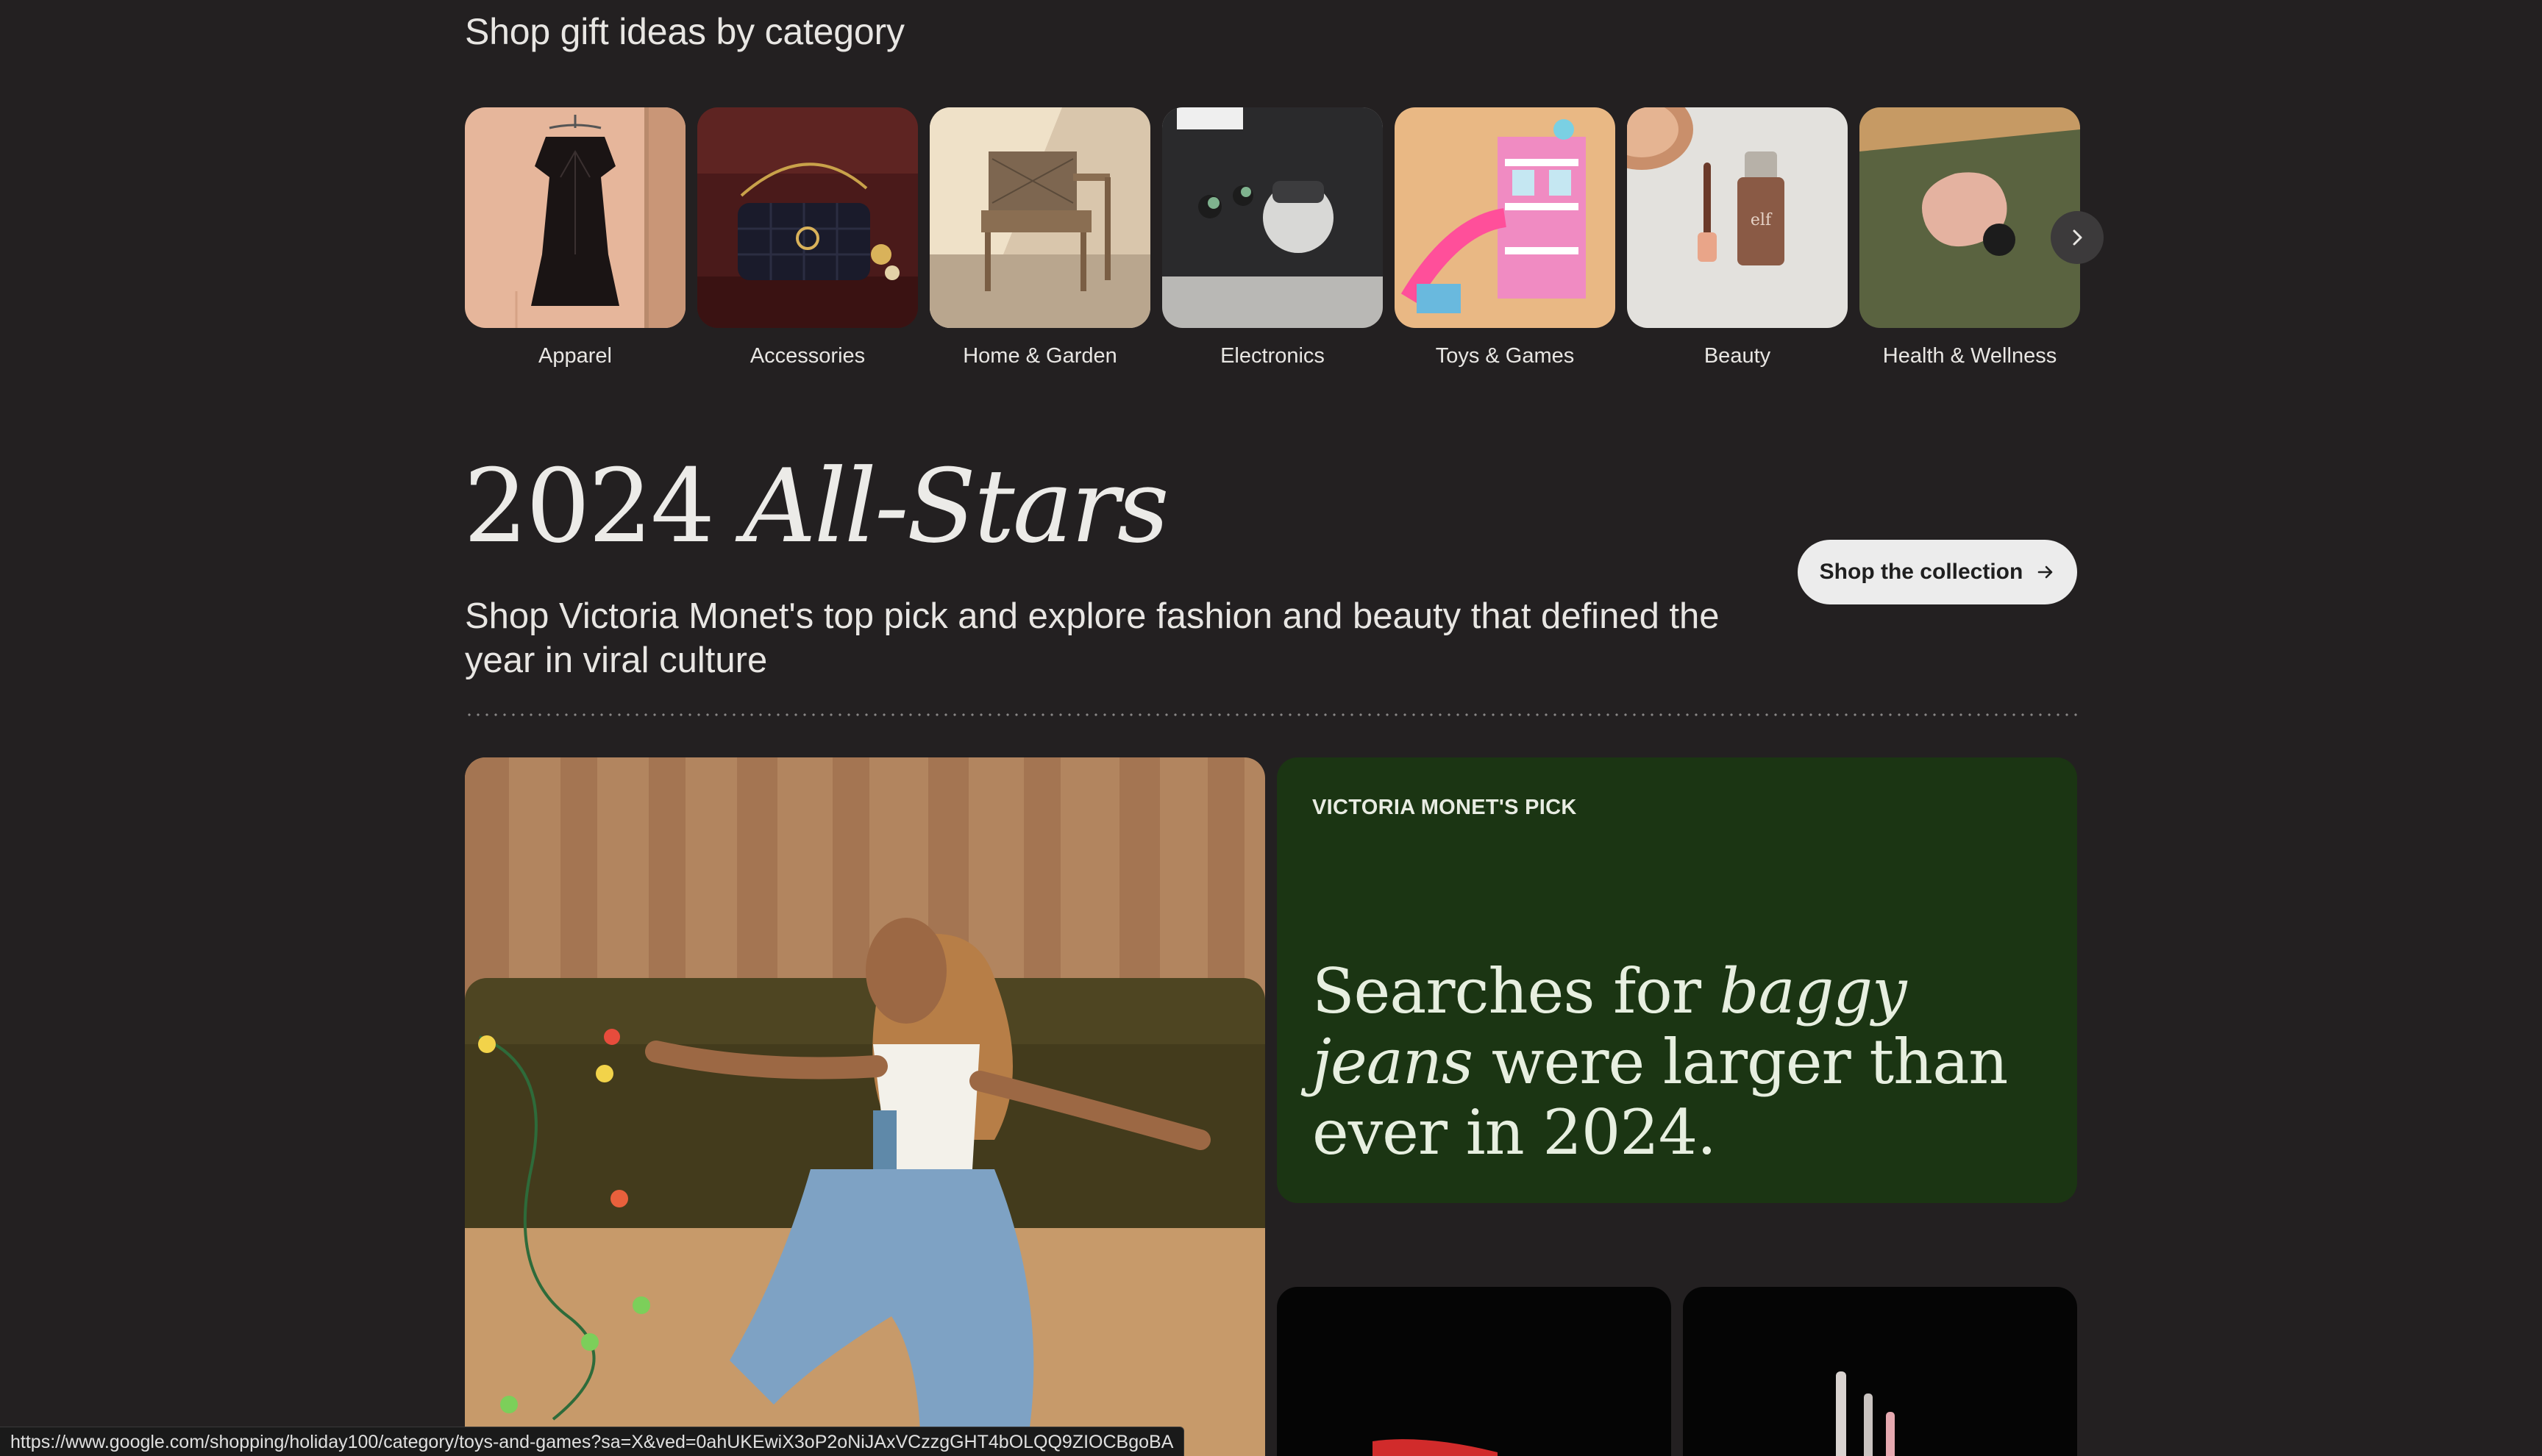 This screenshot has width=2542, height=1456. Describe the element at coordinates (1737, 356) in the screenshot. I see `category-label: Beauty` at that location.